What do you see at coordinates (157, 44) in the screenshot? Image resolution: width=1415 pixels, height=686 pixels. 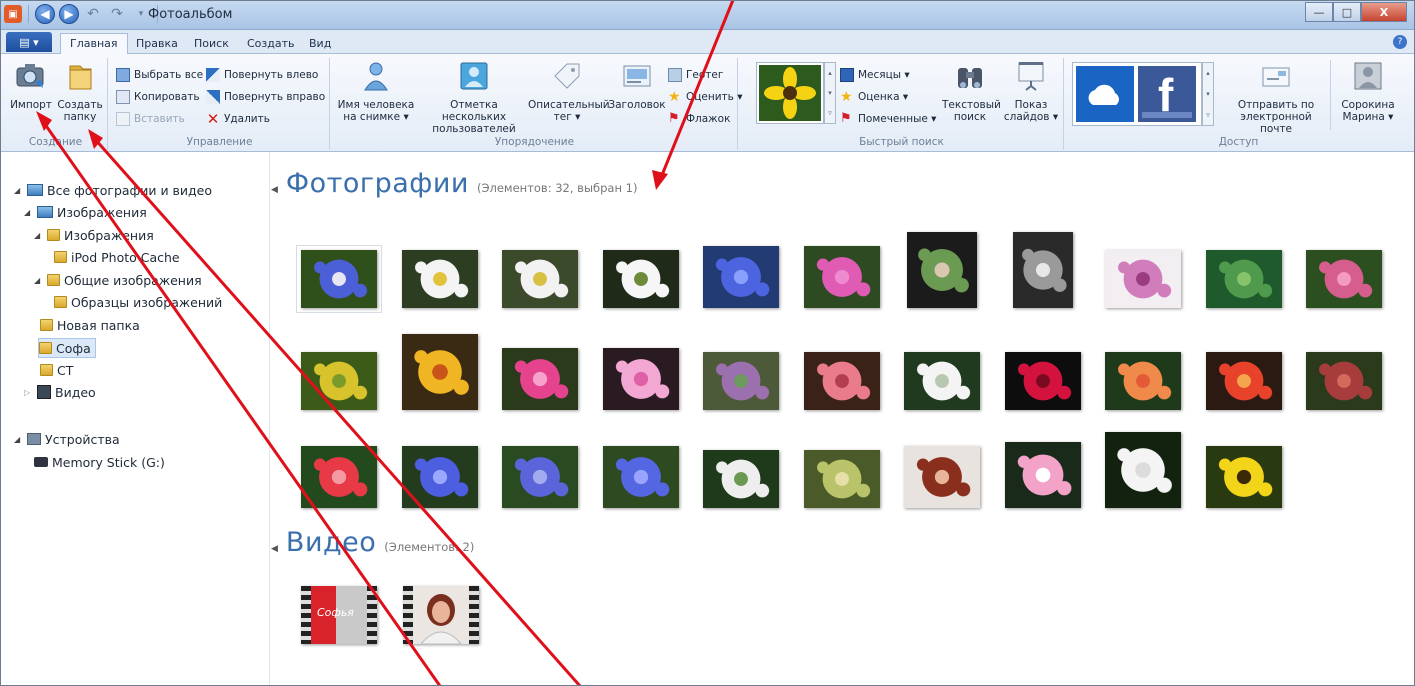 I see `tab-edit: Правка` at bounding box center [157, 44].